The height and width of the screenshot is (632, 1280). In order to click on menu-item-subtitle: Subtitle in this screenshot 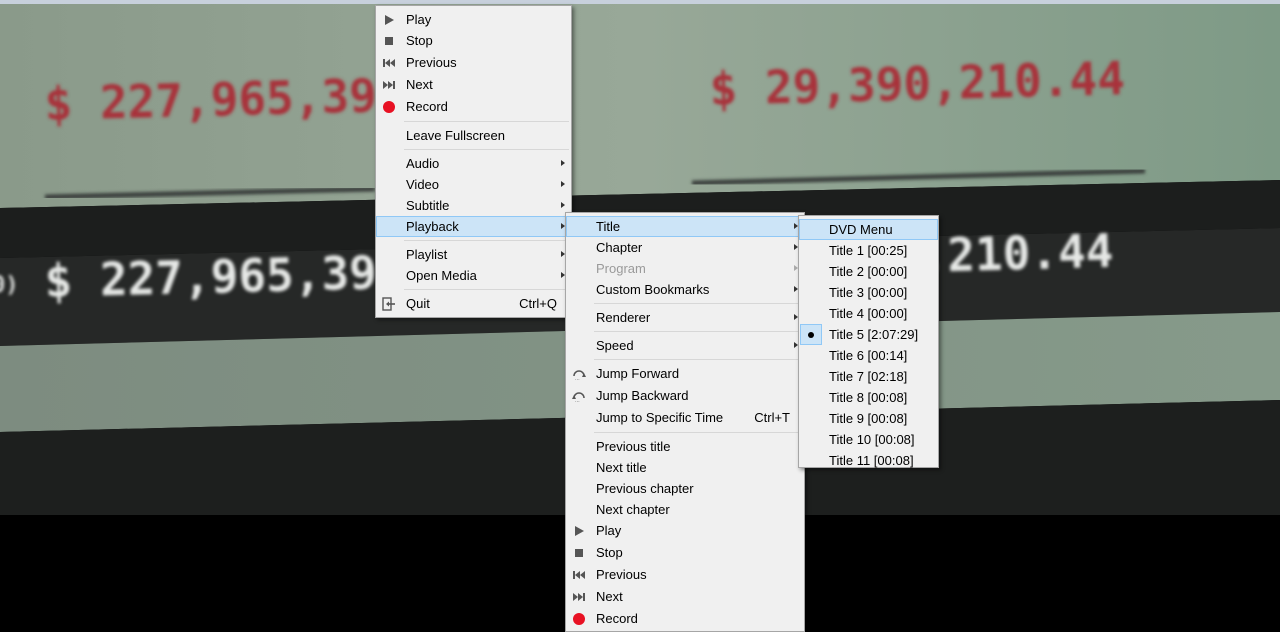, I will do `click(473, 205)`.